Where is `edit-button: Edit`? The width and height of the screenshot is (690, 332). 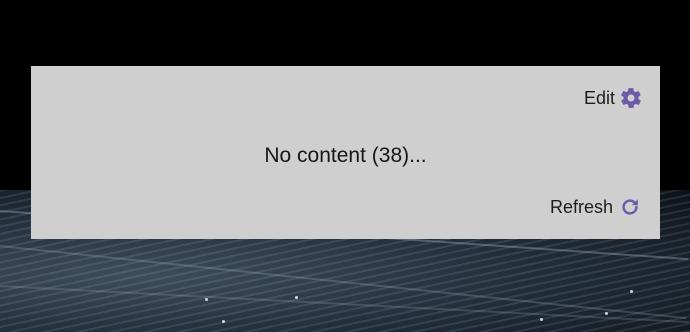
edit-button: Edit is located at coordinates (613, 98).